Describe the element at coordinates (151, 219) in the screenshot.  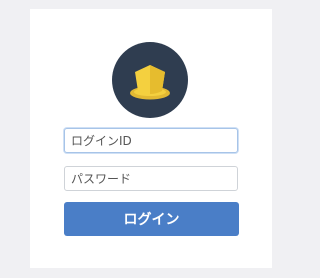
I see `login-button: ログイン` at that location.